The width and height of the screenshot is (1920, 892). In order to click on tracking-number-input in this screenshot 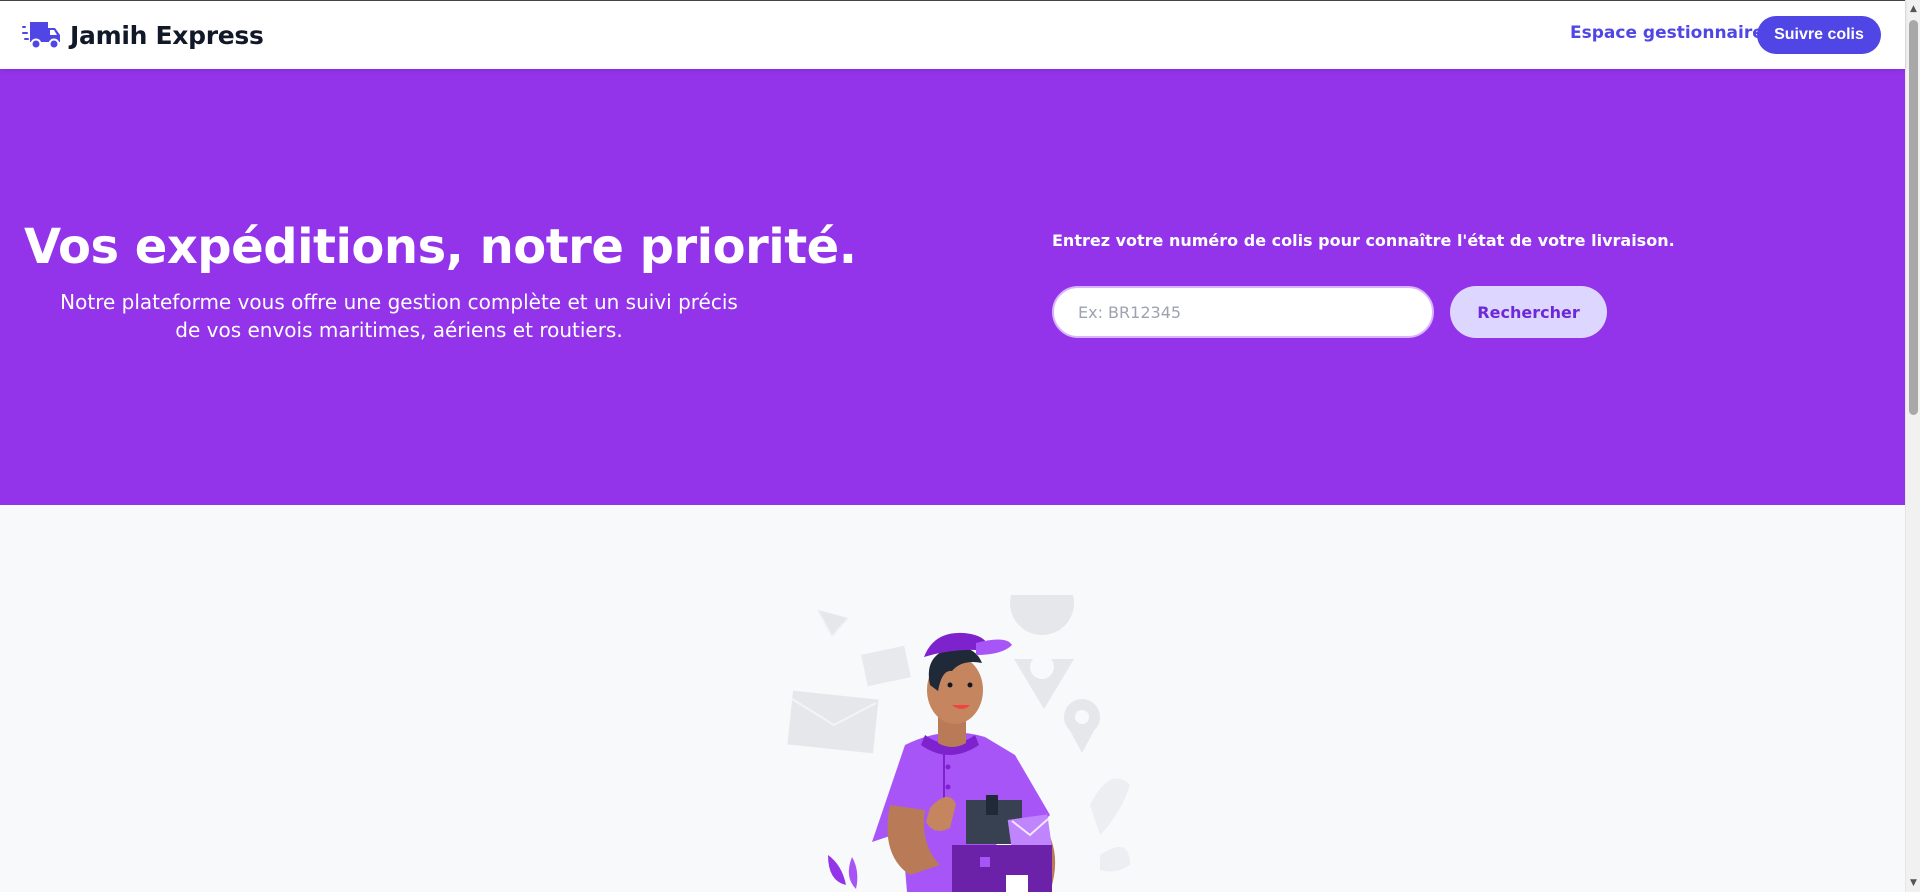, I will do `click(1243, 312)`.